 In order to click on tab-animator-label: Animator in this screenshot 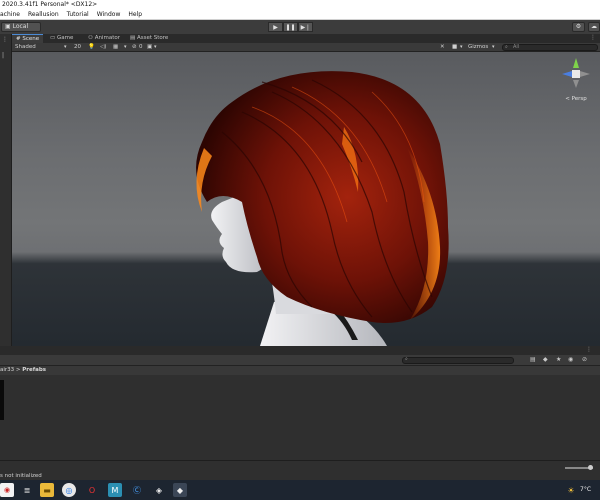, I will do `click(107, 38)`.